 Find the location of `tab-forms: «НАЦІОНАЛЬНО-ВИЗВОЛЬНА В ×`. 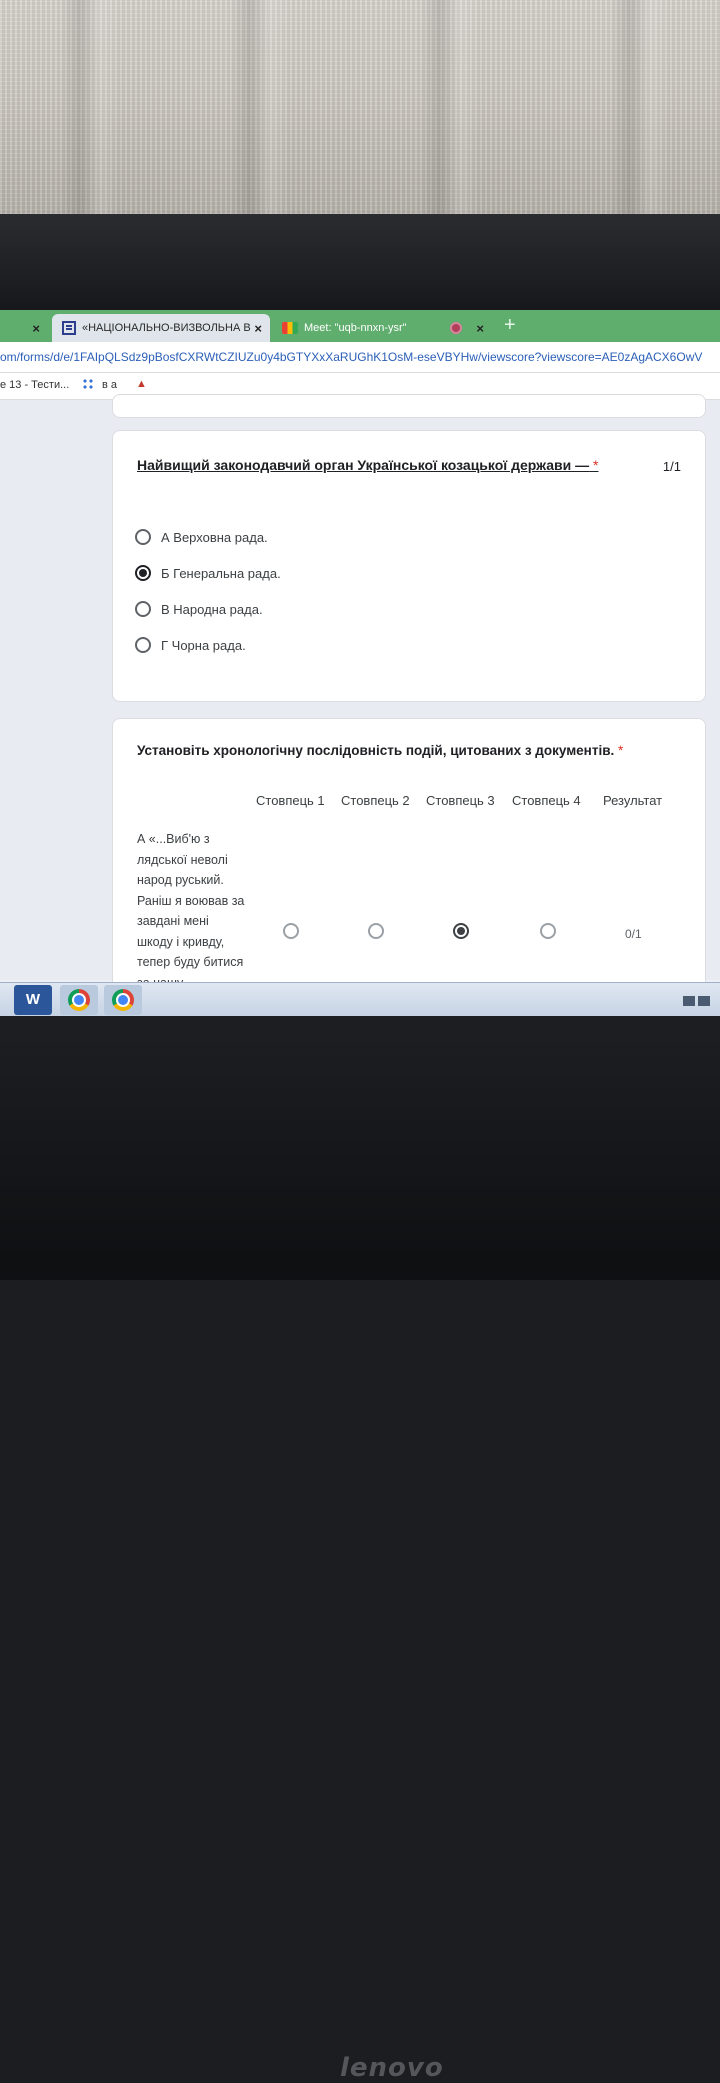

tab-forms: «НАЦІОНАЛЬНО-ВИЗВОЛЬНА В × is located at coordinates (161, 328).